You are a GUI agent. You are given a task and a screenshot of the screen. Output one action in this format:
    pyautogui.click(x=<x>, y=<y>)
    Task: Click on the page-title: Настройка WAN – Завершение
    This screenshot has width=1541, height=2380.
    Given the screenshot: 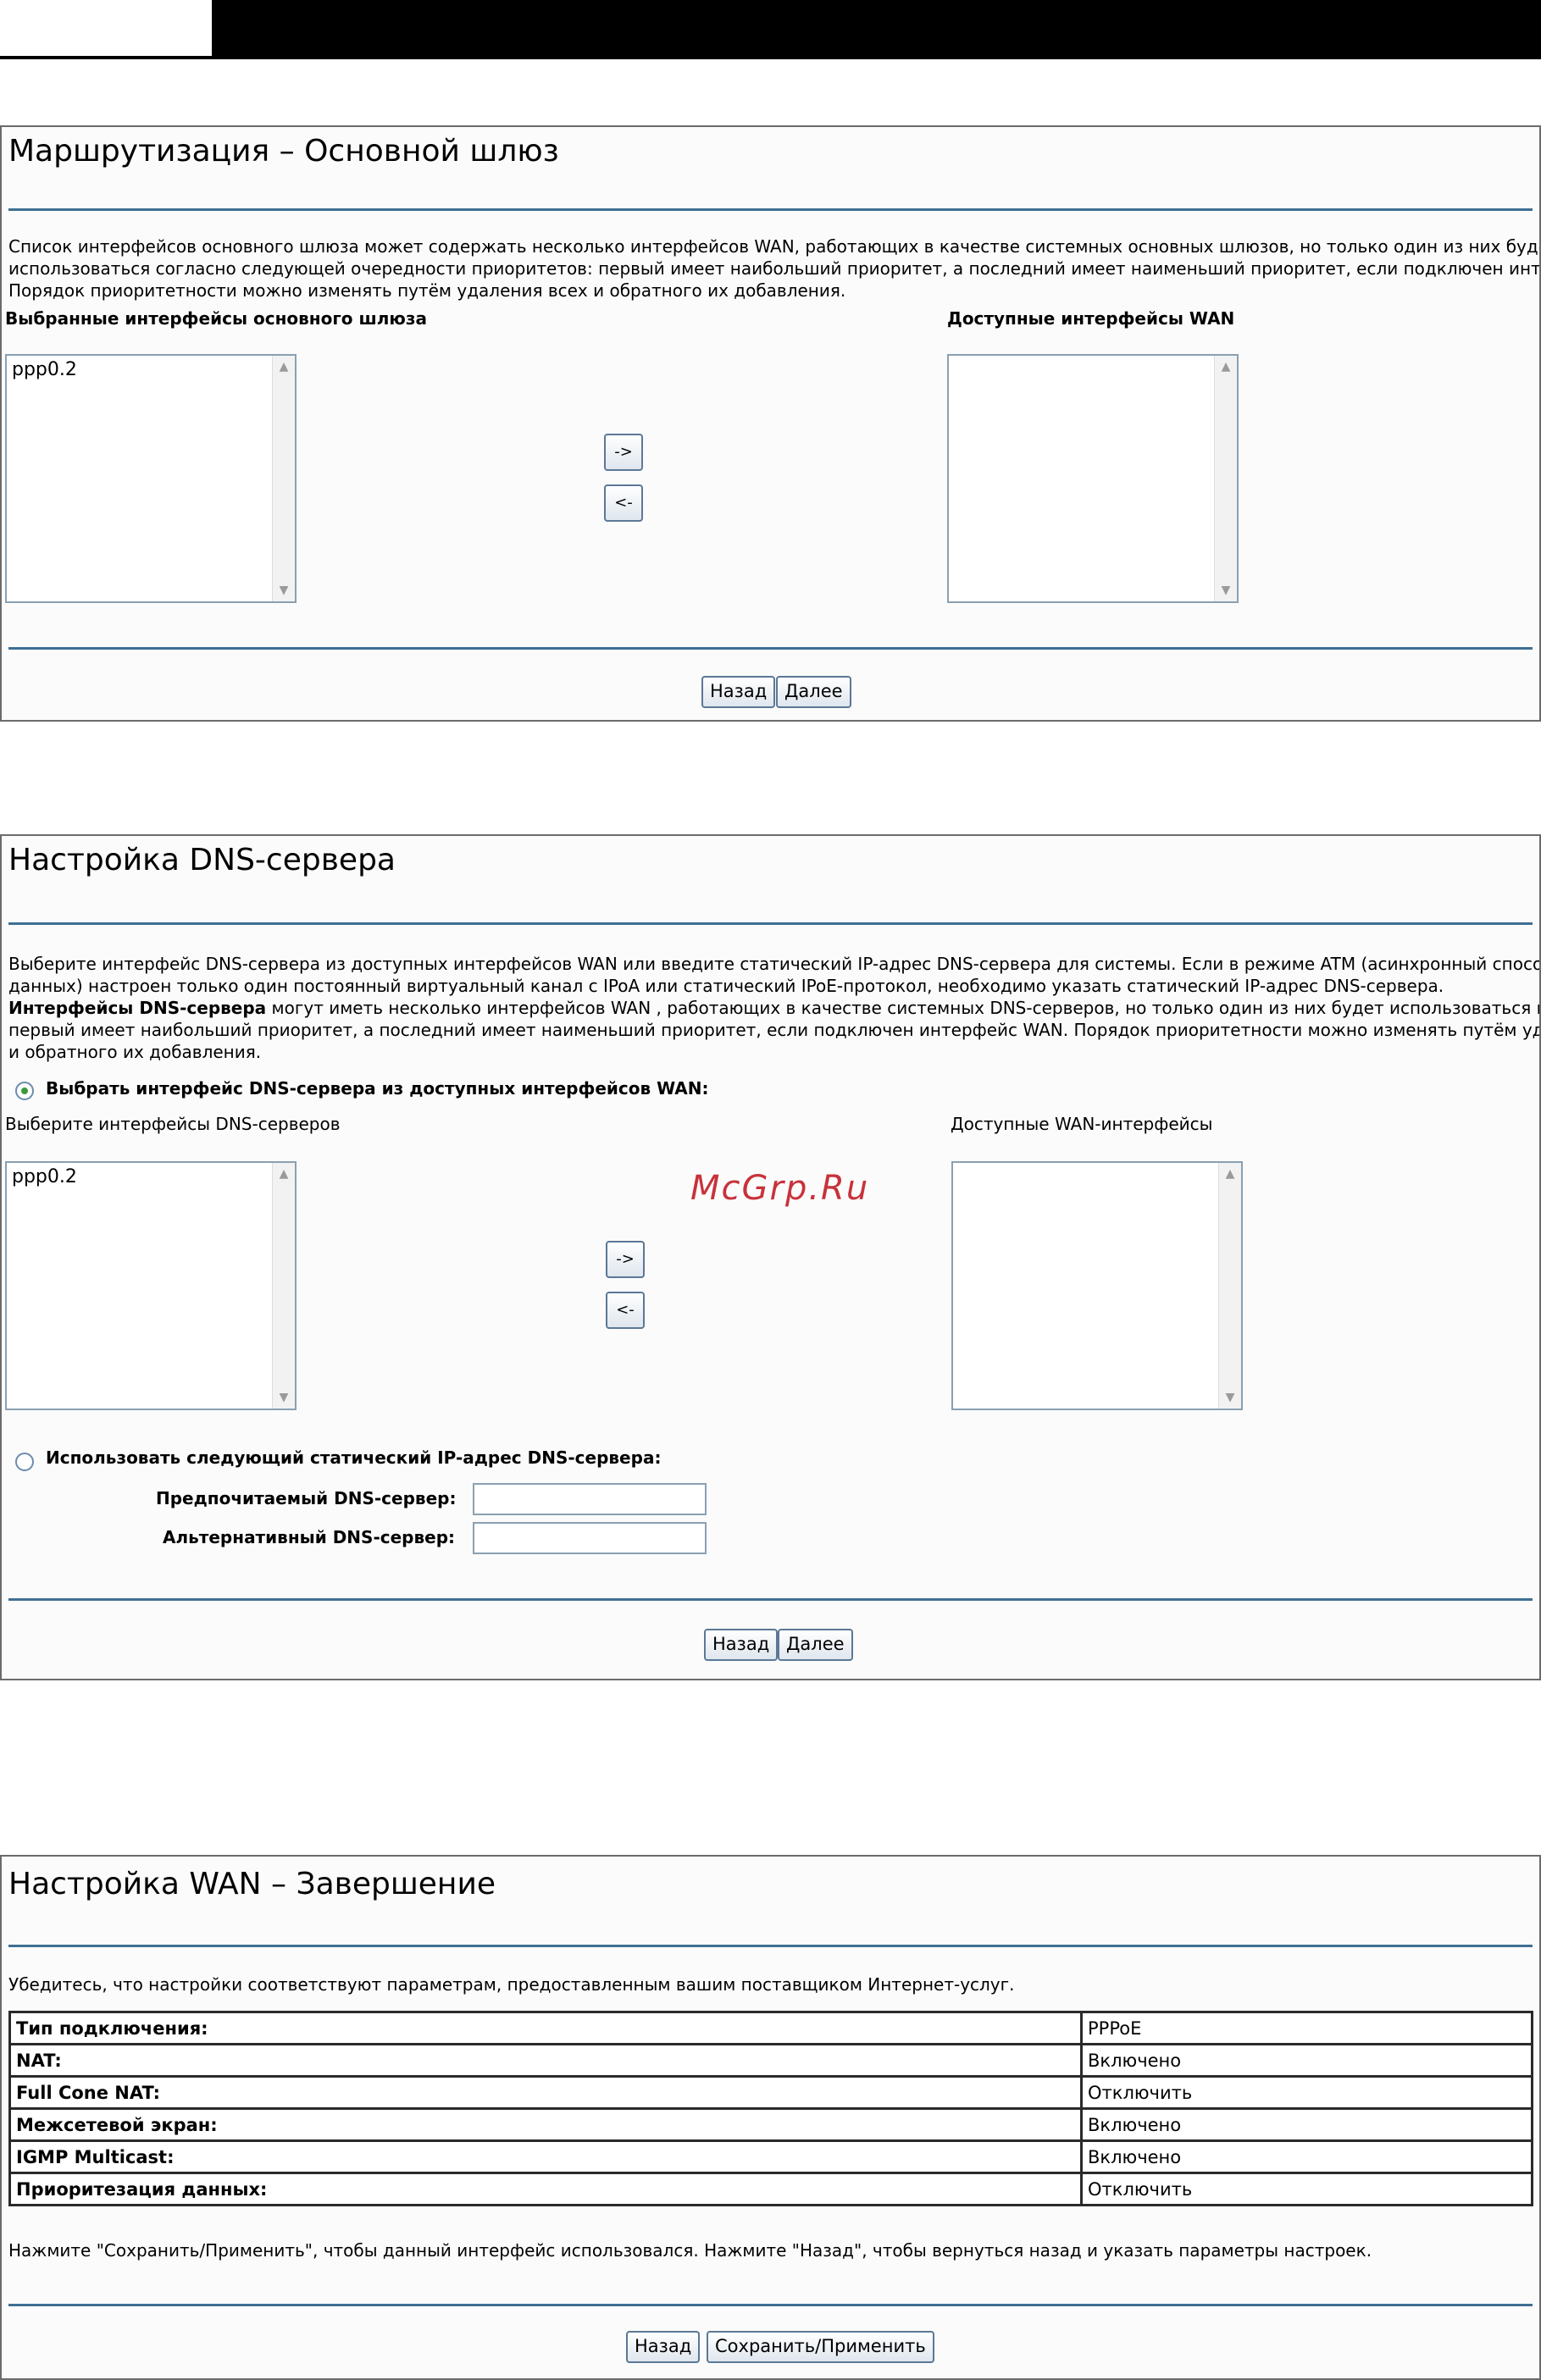 What is the action you would take?
    pyautogui.click(x=252, y=1884)
    